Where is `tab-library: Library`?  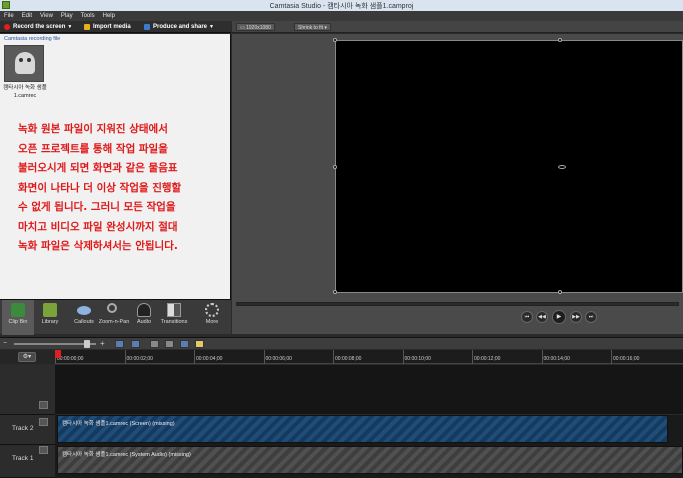
tab-library: Library is located at coordinates (50, 317).